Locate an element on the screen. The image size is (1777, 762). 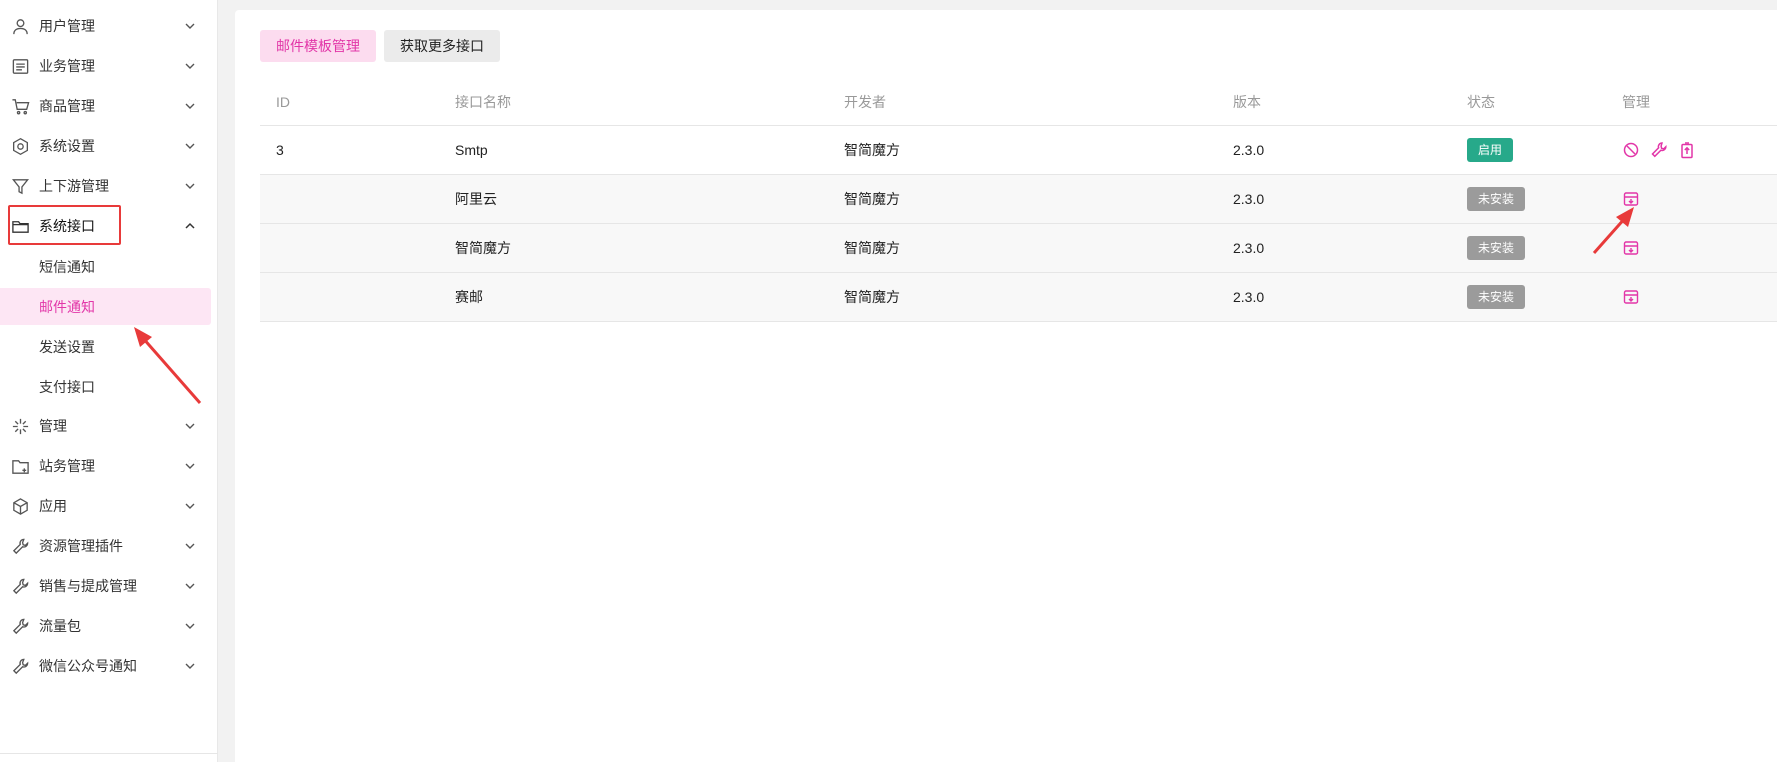
sidebar-subitem-label: 邮件通知 is located at coordinates (67, 306).